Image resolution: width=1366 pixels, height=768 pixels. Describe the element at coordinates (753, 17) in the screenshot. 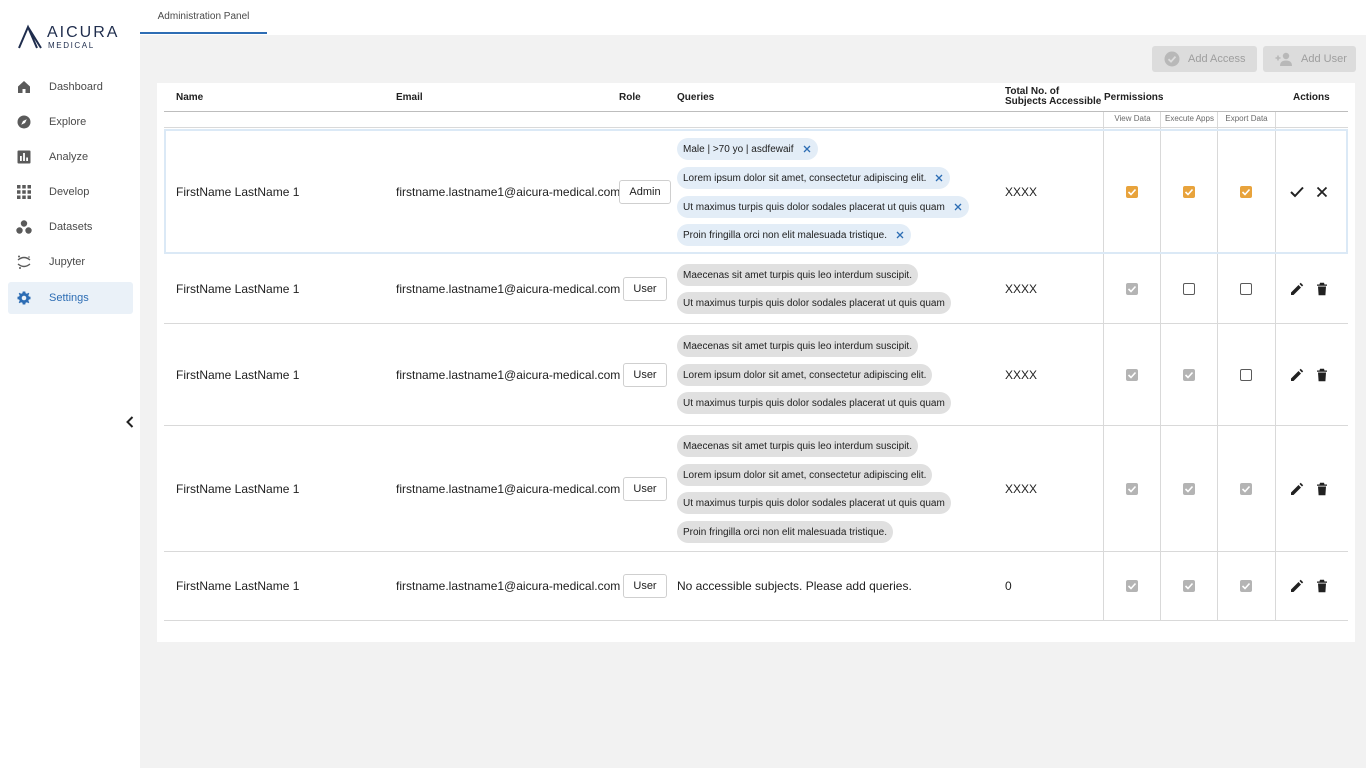

I see `tab-bar: Administration Panel` at that location.